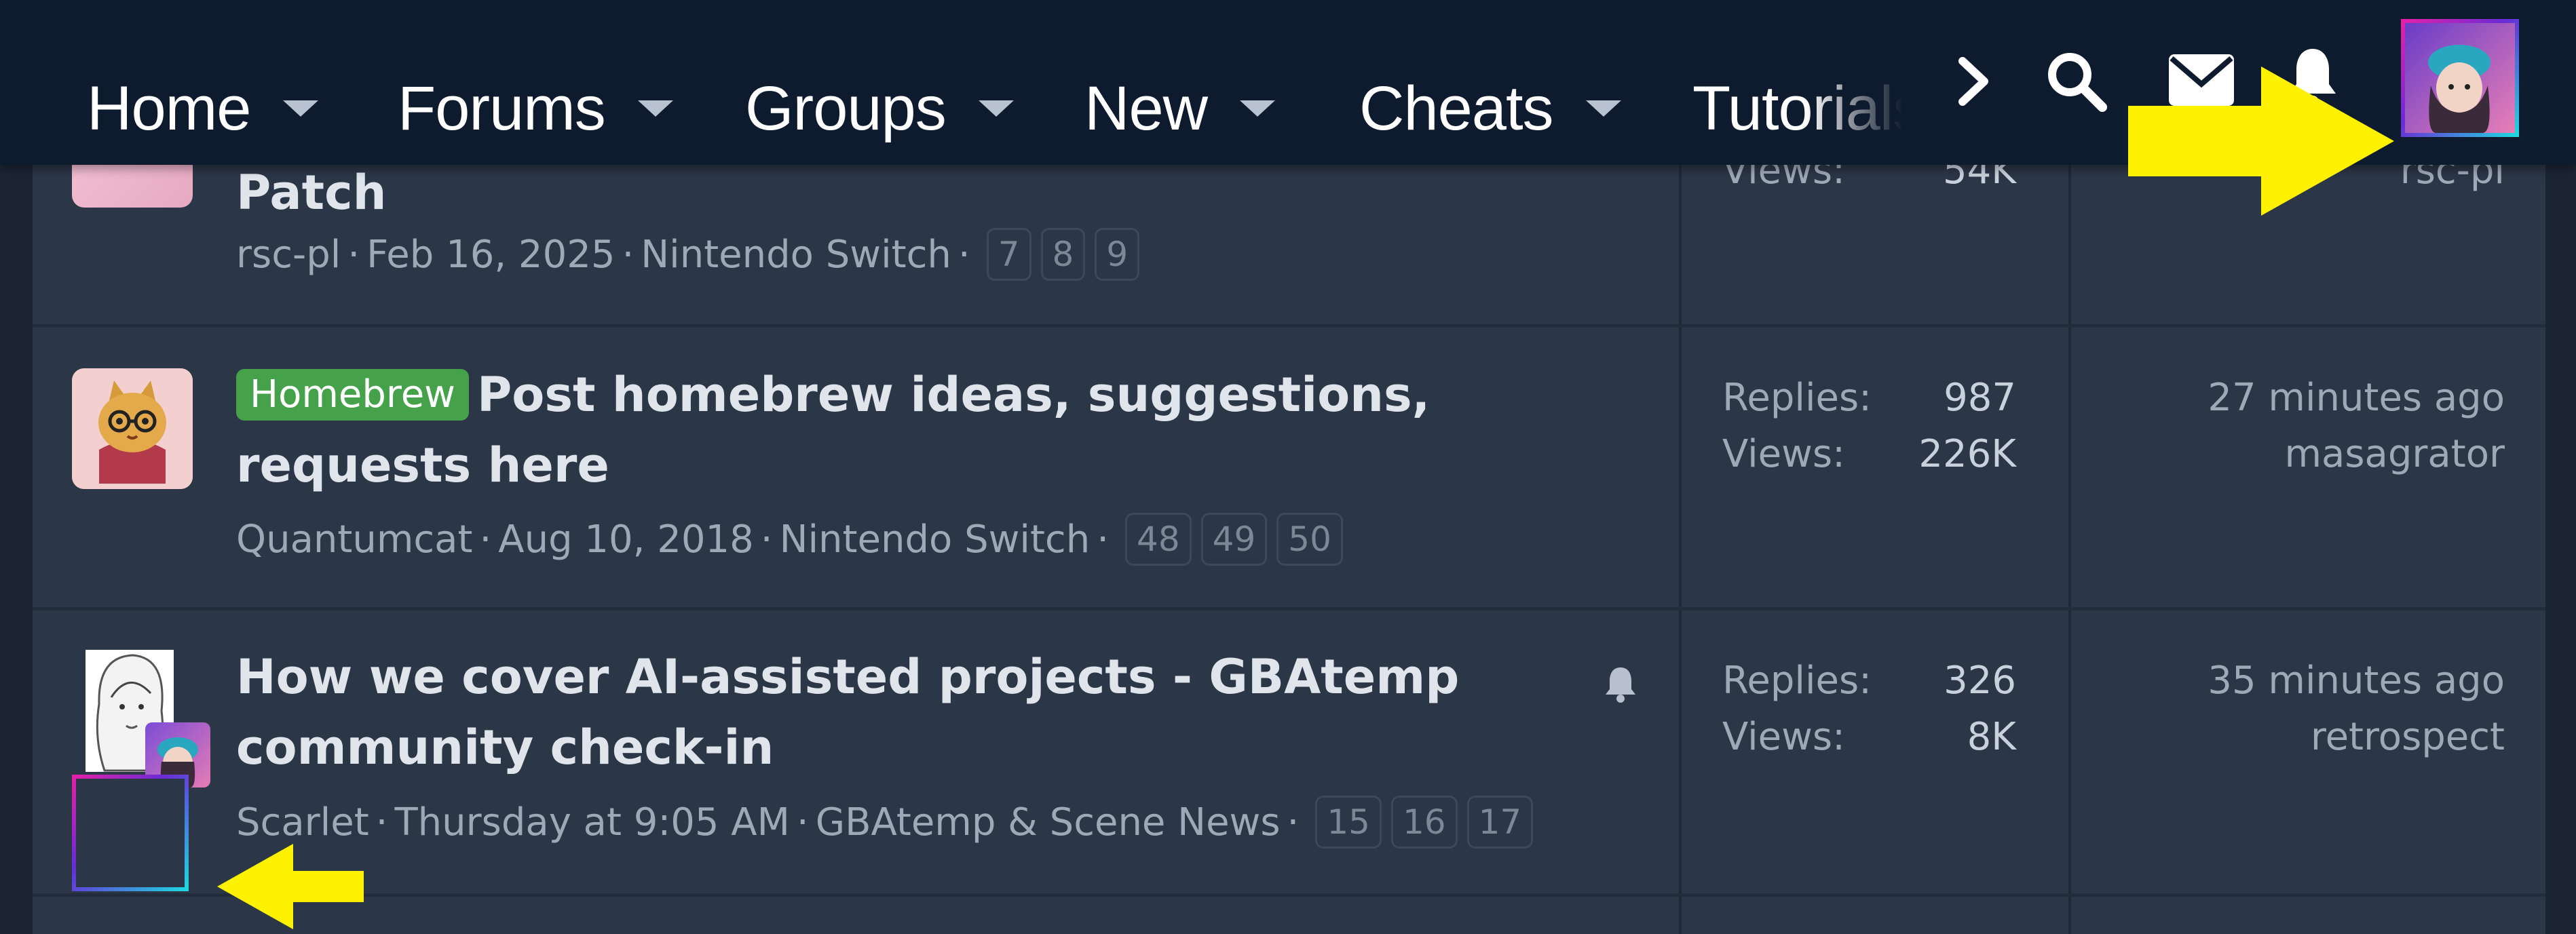  What do you see at coordinates (2076, 81) in the screenshot?
I see `search-icon` at bounding box center [2076, 81].